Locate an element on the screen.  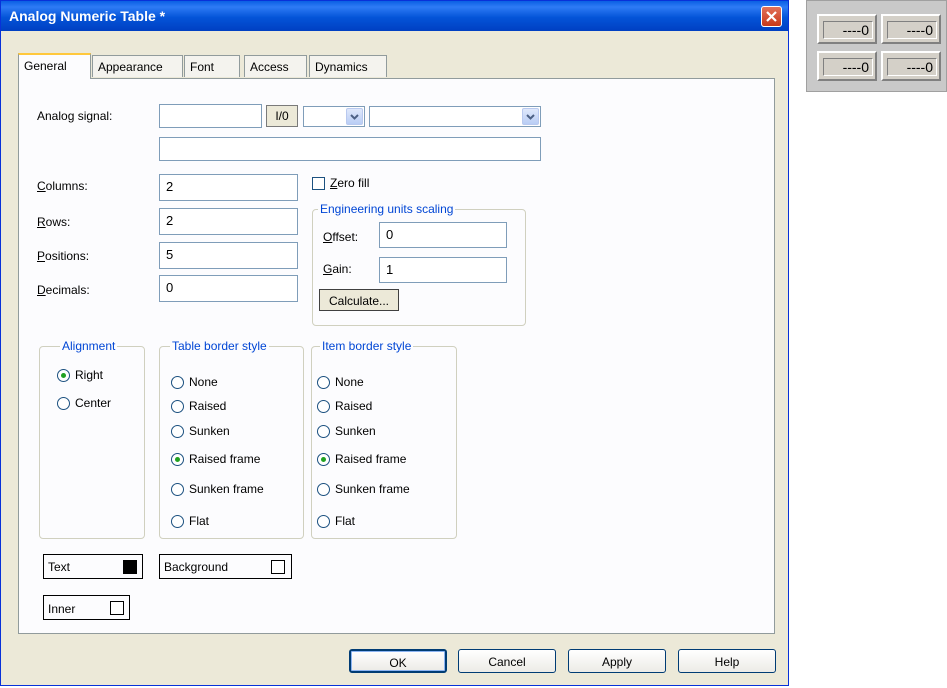
cancel-button: Cancel is located at coordinates (507, 661).